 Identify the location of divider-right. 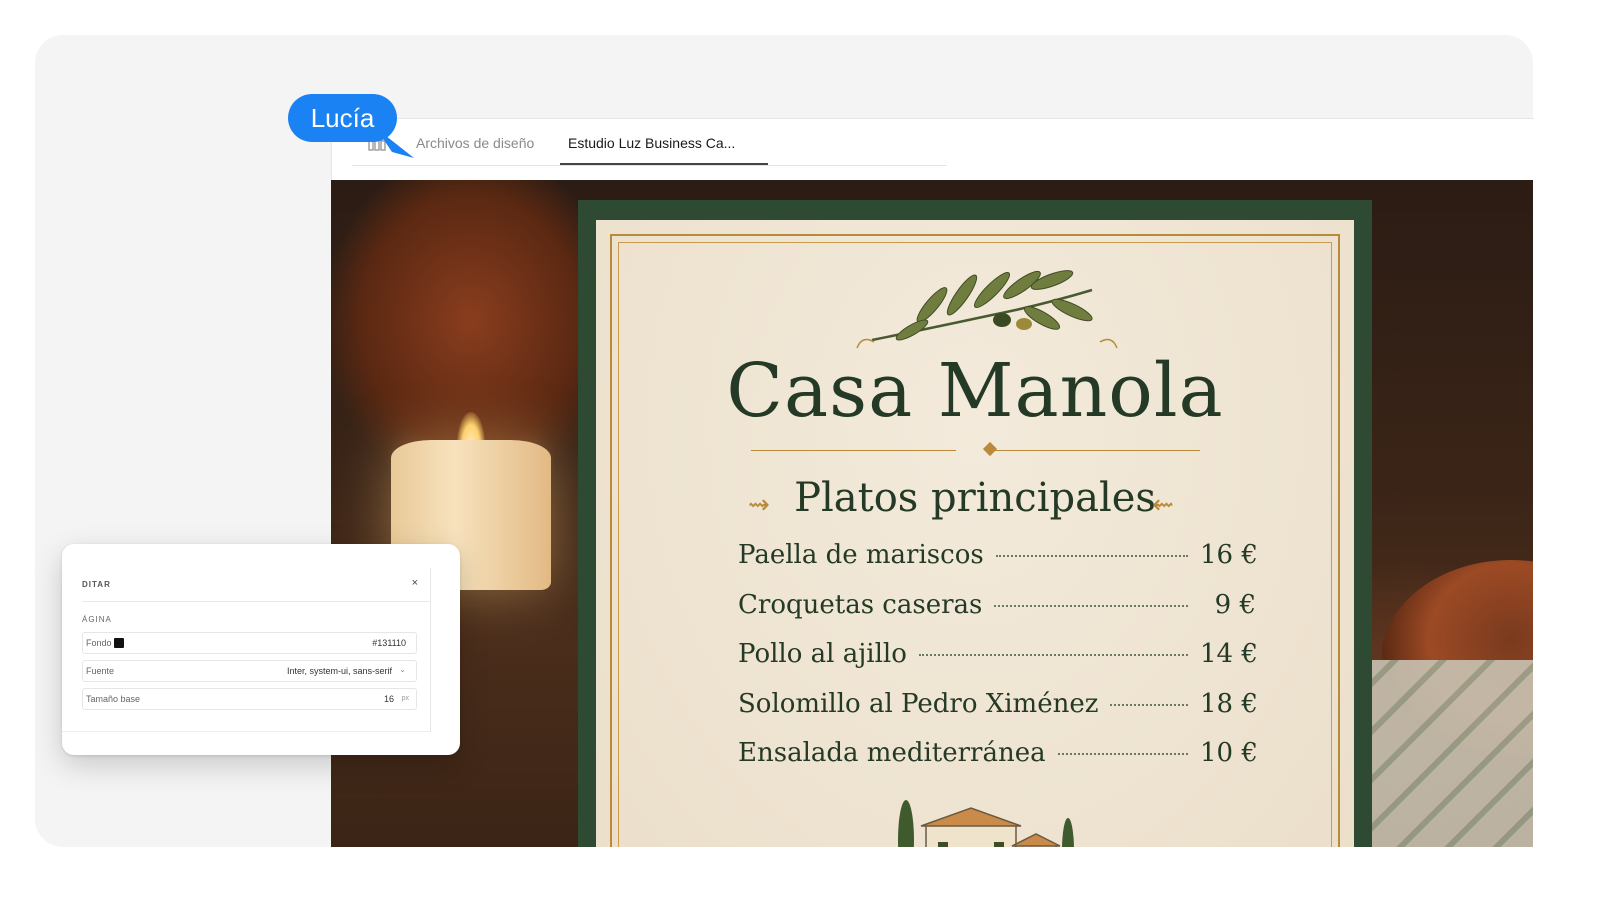
(1097, 450).